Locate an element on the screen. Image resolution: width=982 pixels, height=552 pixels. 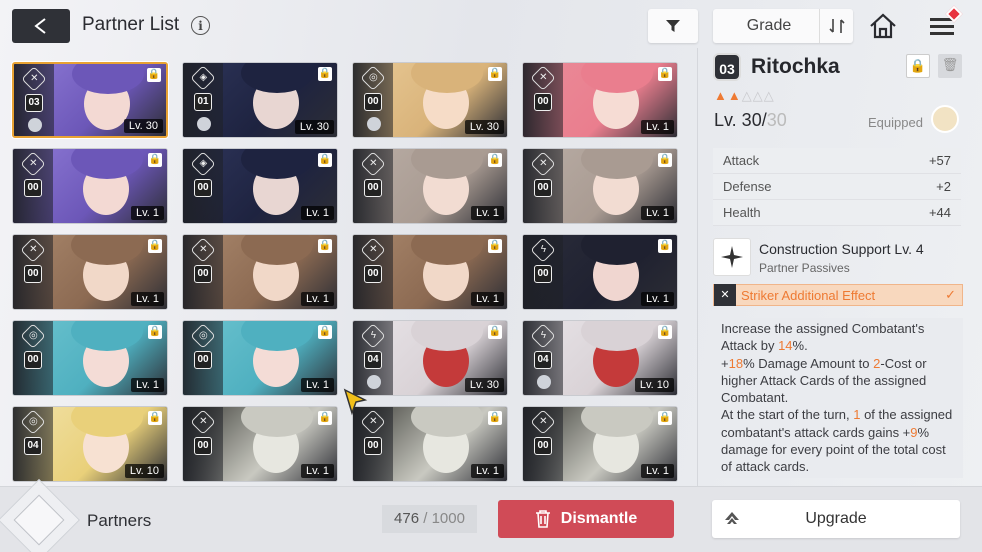
partner-card: ◎ 00 🔒 Lv. 30 is located at coordinates (430, 100).